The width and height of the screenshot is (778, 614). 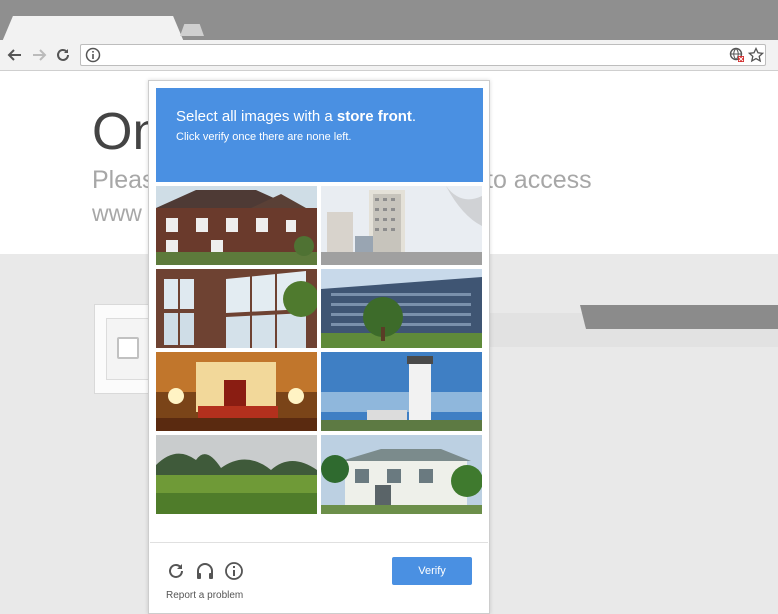 I want to click on instruction-target: store front, so click(x=374, y=116).